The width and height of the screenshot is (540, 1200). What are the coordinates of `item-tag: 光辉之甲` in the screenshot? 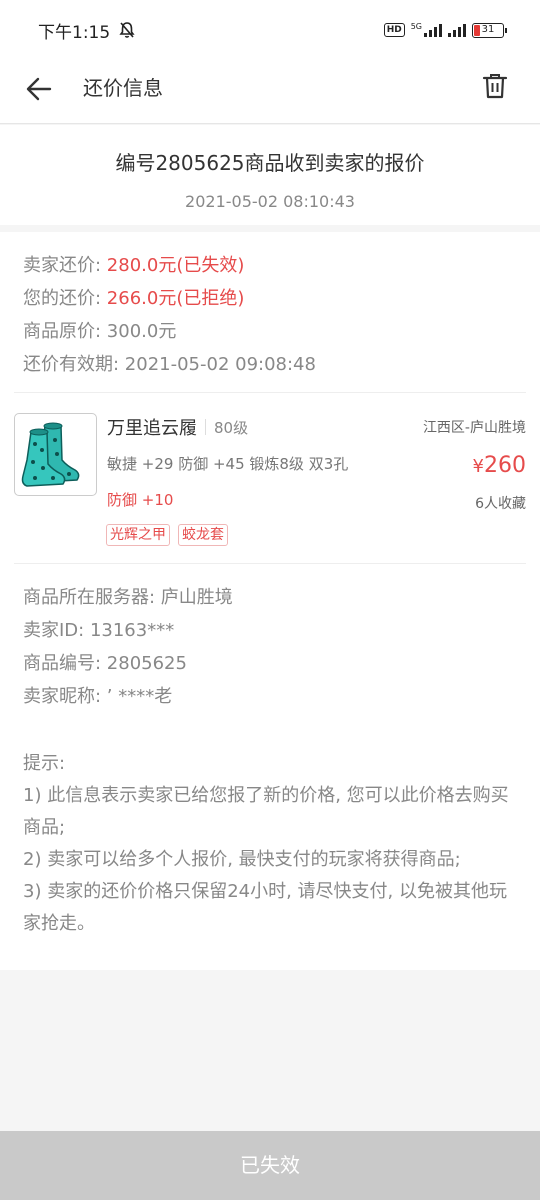 It's located at (138, 535).